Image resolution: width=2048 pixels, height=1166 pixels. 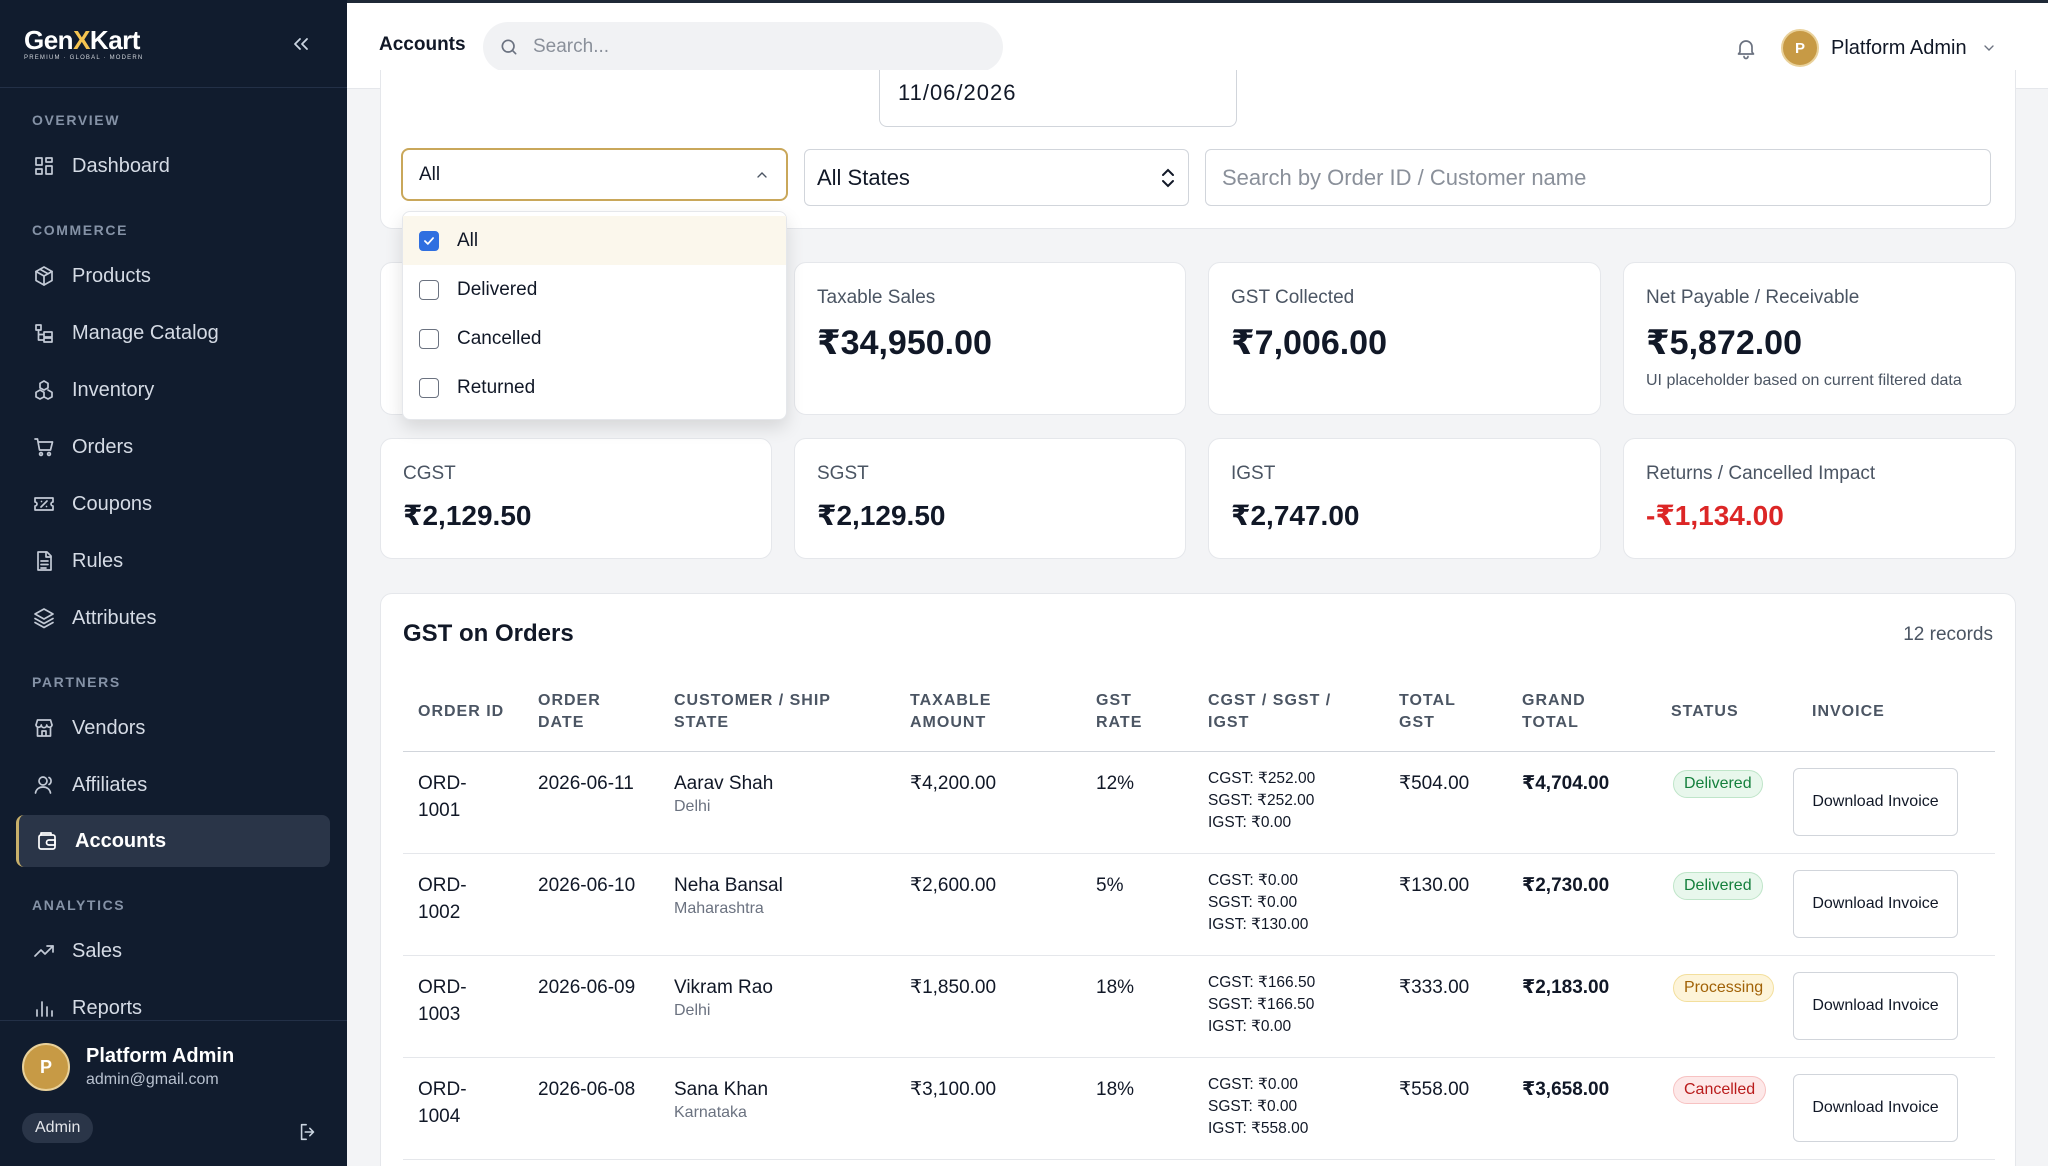 What do you see at coordinates (951, 711) in the screenshot?
I see `col-taxable: TAXABLE AMOUNT` at bounding box center [951, 711].